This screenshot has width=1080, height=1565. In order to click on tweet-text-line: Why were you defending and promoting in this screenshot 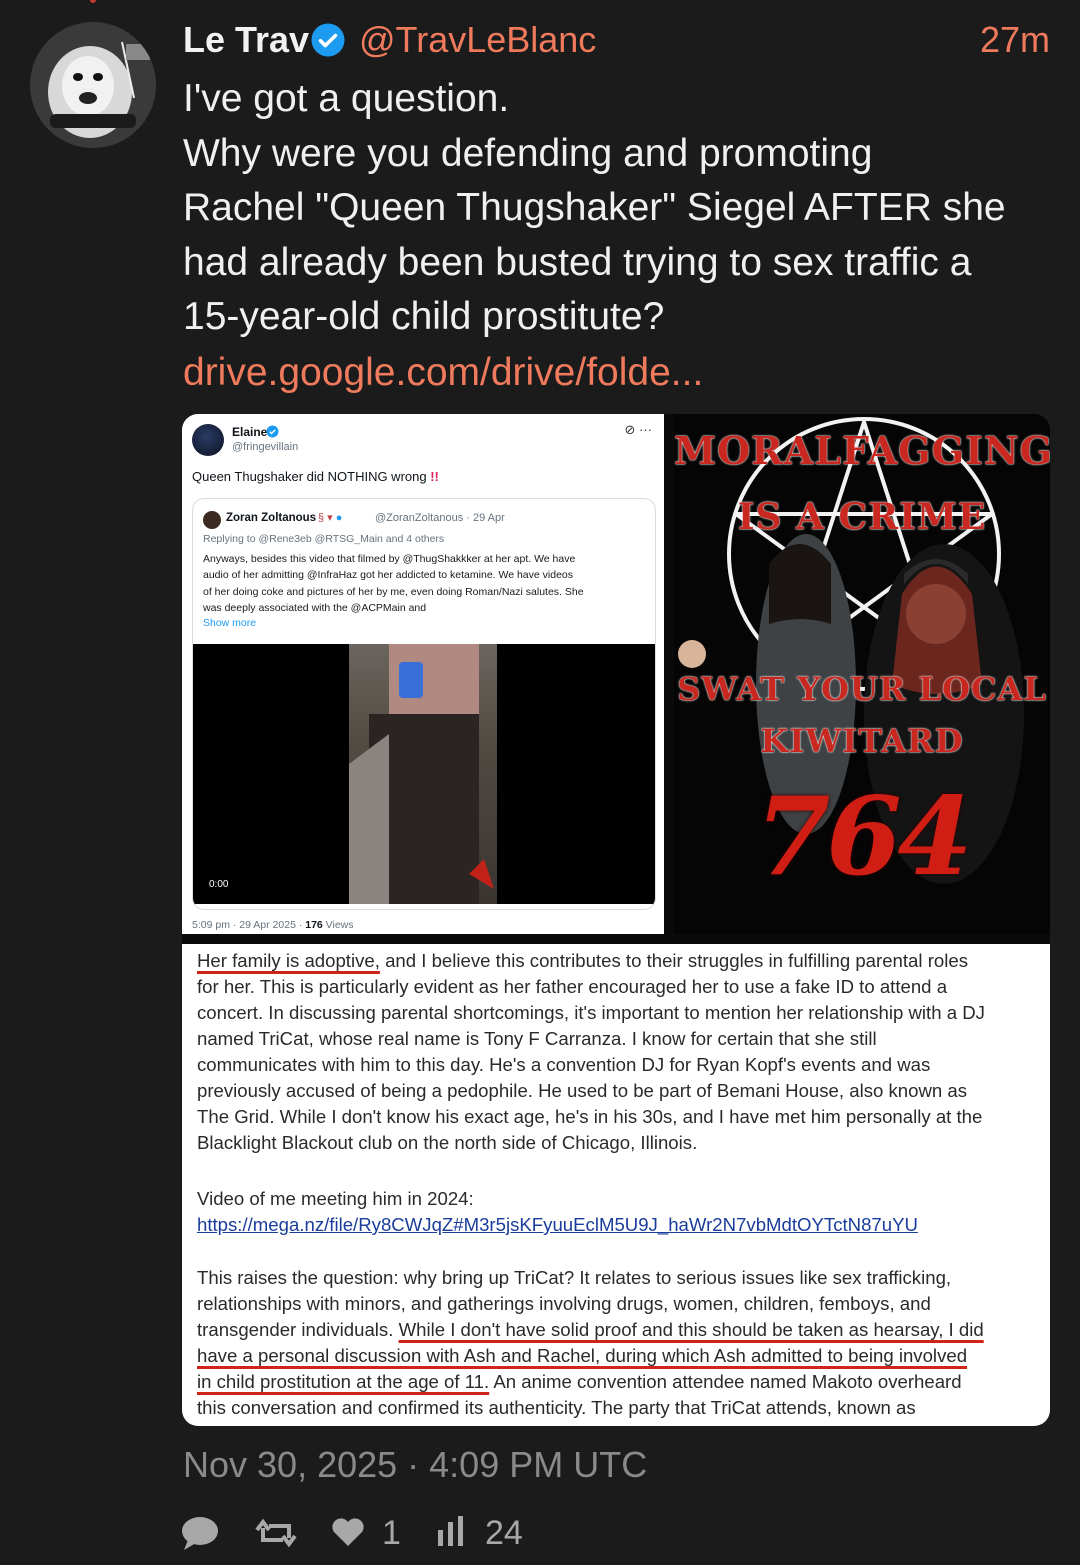, I will do `click(528, 153)`.